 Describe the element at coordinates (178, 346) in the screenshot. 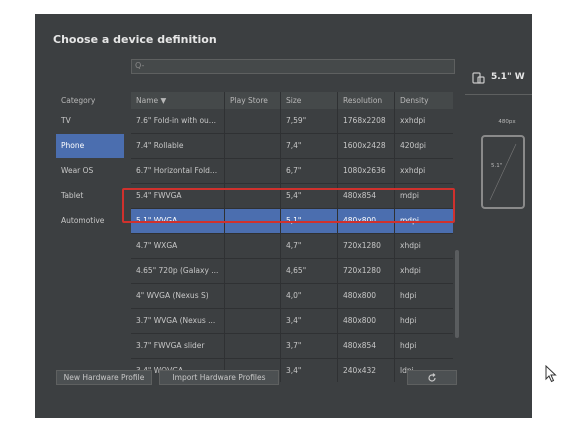

I see `cell-name: 3.7" FWVGA slider` at that location.